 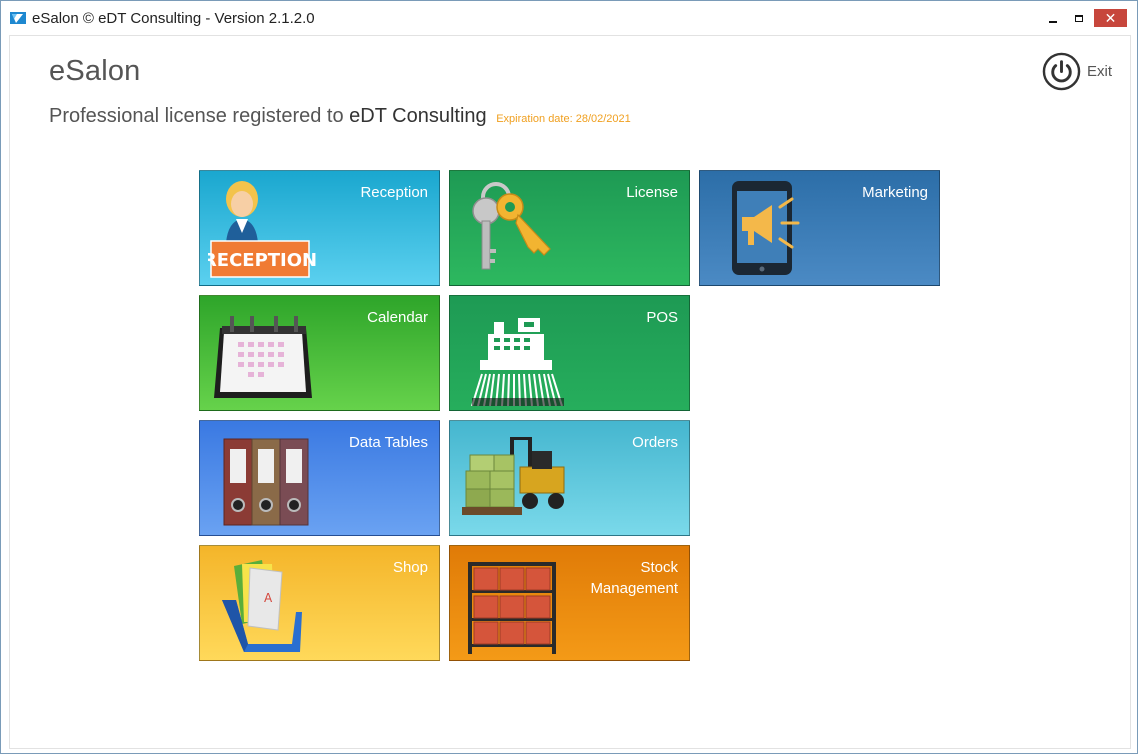 I want to click on expiration-date: Expiration date: 28/02/2021, so click(x=563, y=119).